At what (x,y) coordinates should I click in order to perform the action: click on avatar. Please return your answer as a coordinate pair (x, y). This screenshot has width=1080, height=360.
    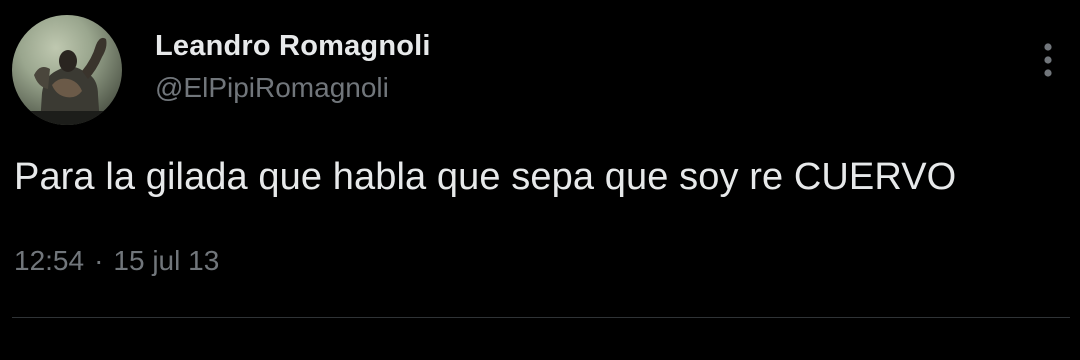
    Looking at the image, I should click on (67, 70).